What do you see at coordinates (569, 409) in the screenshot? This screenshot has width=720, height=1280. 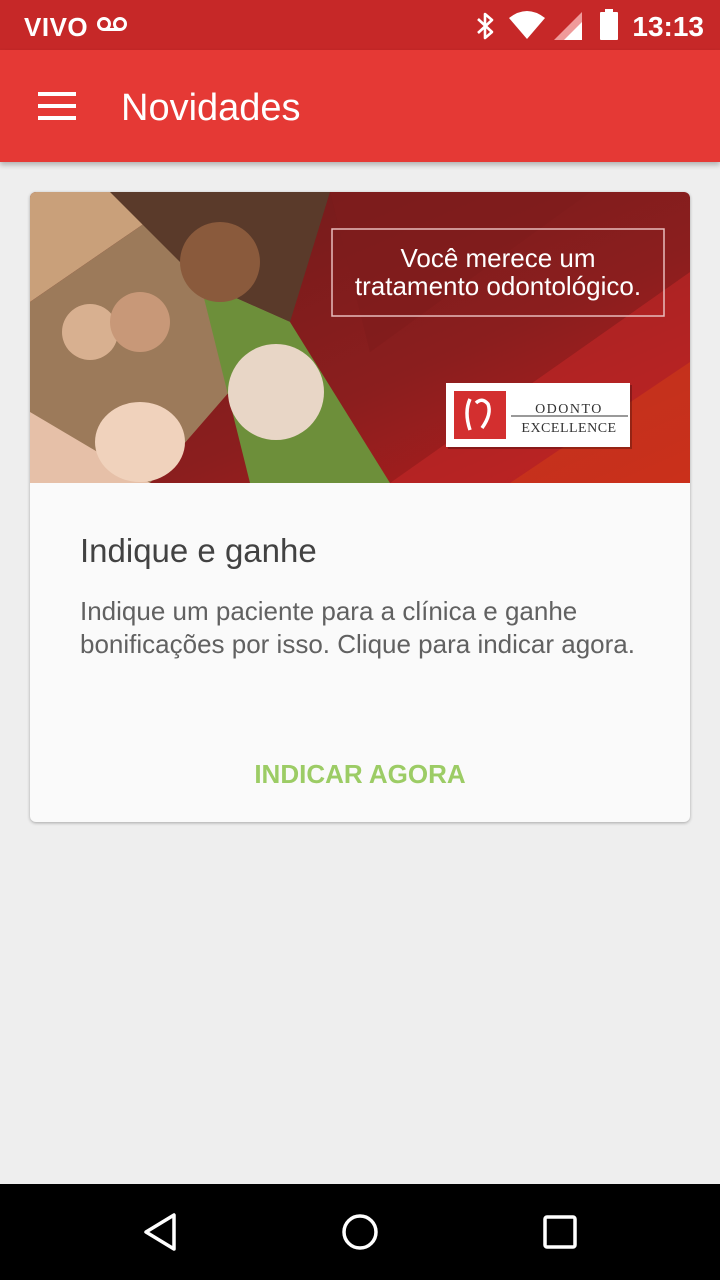 I see `logo-text-odonto: ODONTO` at bounding box center [569, 409].